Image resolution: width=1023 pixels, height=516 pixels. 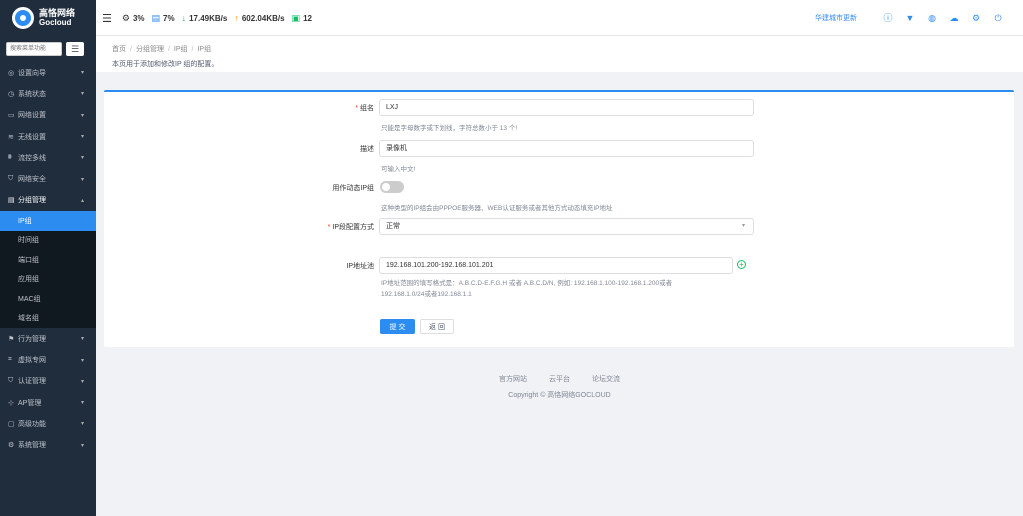 I want to click on sidebar-subitem-ip-group: IP组, so click(x=48, y=221).